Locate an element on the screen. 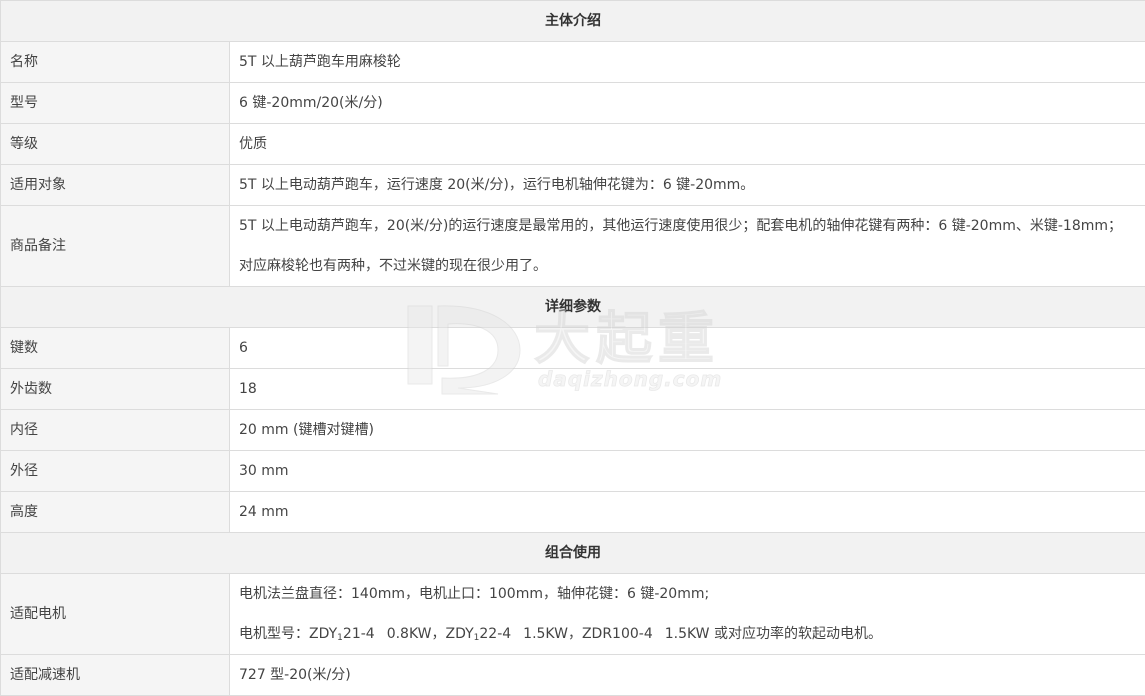 The height and width of the screenshot is (696, 1145). row-label-model: 型号 is located at coordinates (115, 103).